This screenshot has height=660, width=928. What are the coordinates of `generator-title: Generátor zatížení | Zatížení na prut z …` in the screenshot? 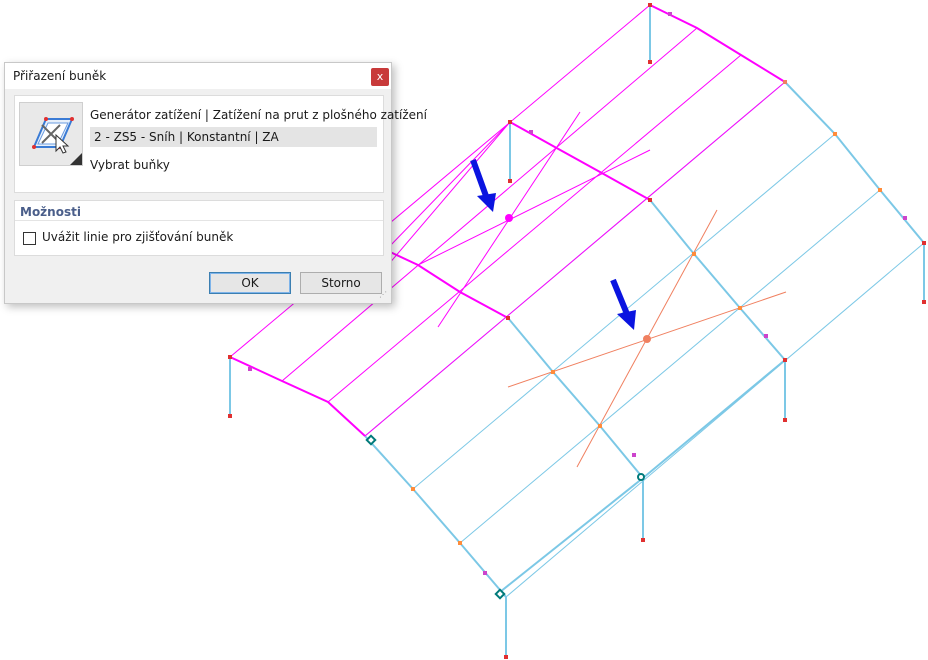 It's located at (258, 115).